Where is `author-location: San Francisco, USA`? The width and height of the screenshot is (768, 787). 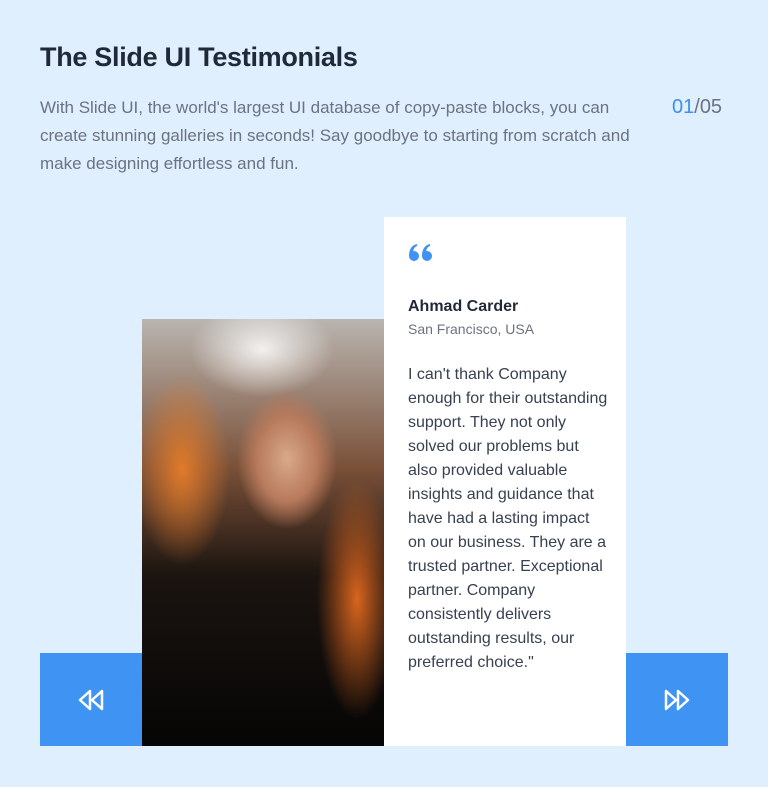
author-location: San Francisco, USA is located at coordinates (471, 329).